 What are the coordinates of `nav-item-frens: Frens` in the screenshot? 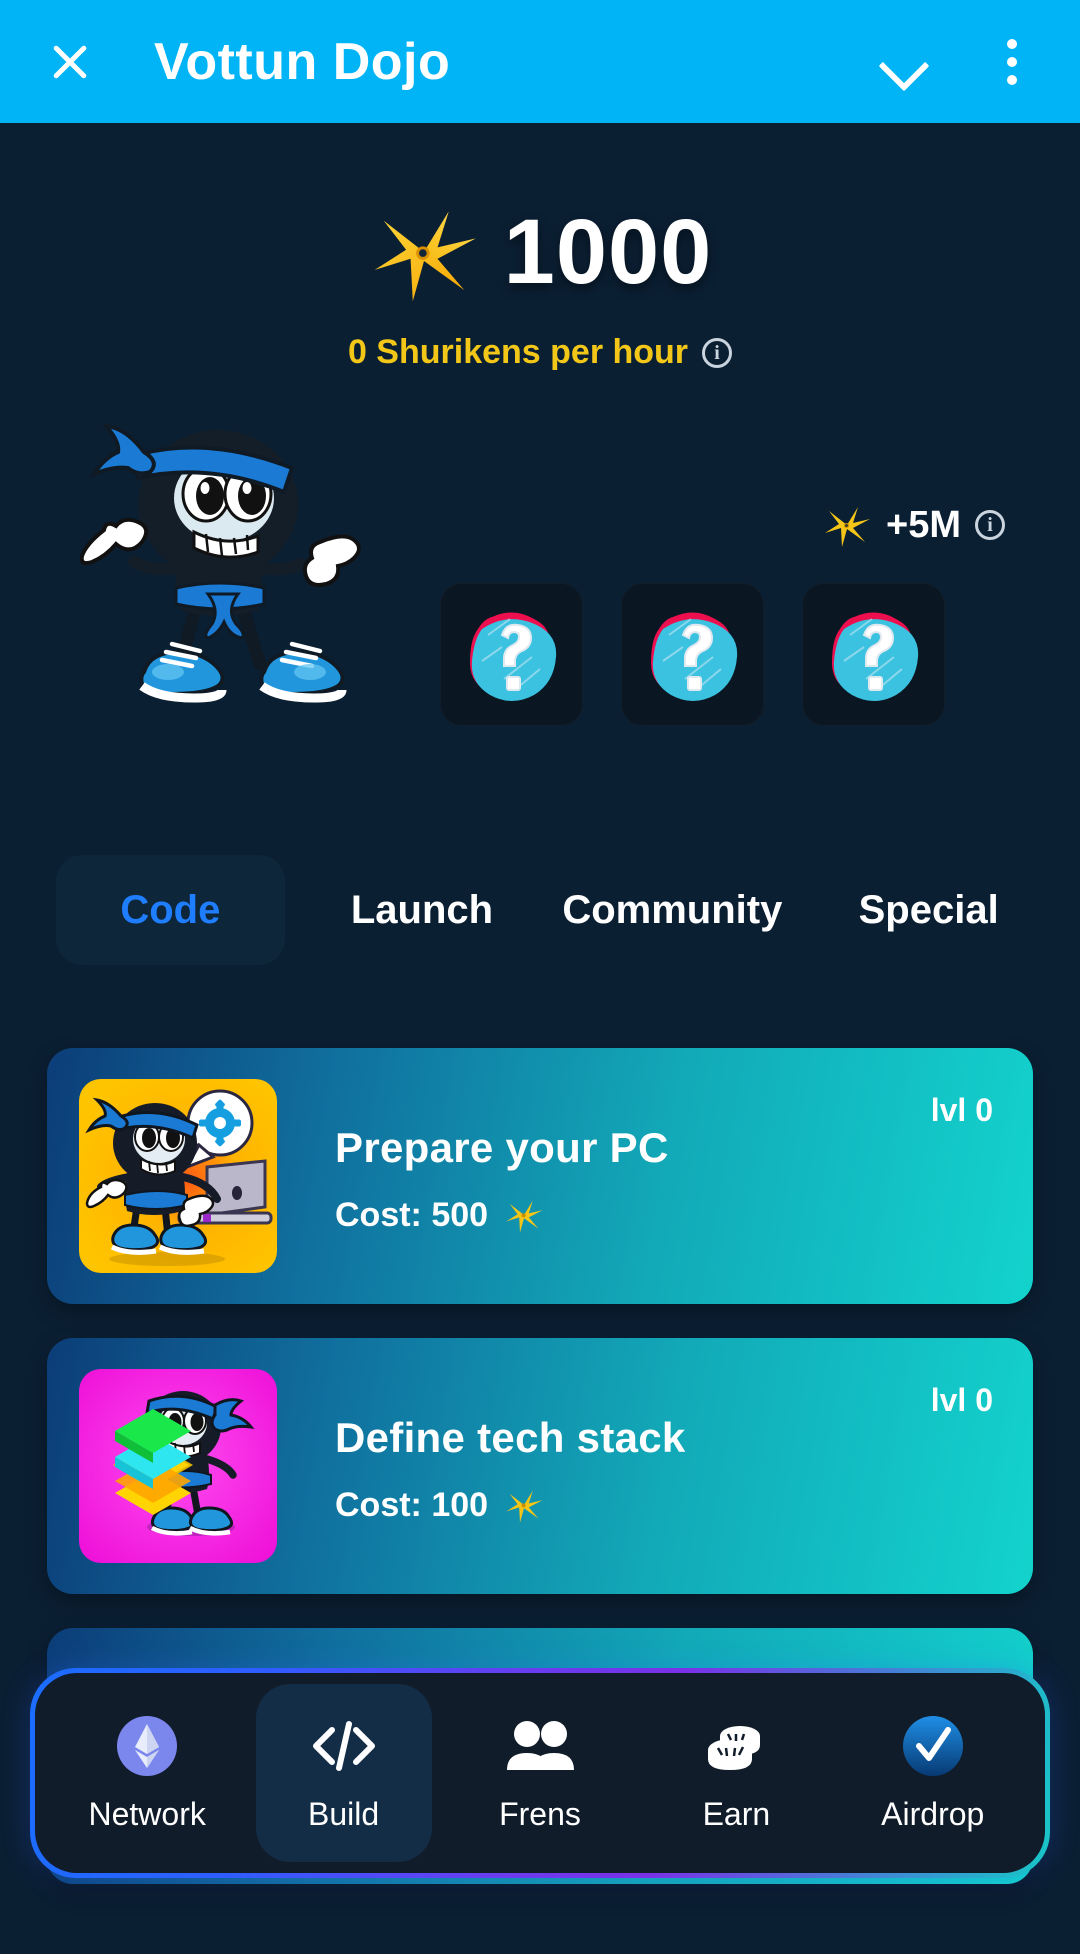 It's located at (540, 1773).